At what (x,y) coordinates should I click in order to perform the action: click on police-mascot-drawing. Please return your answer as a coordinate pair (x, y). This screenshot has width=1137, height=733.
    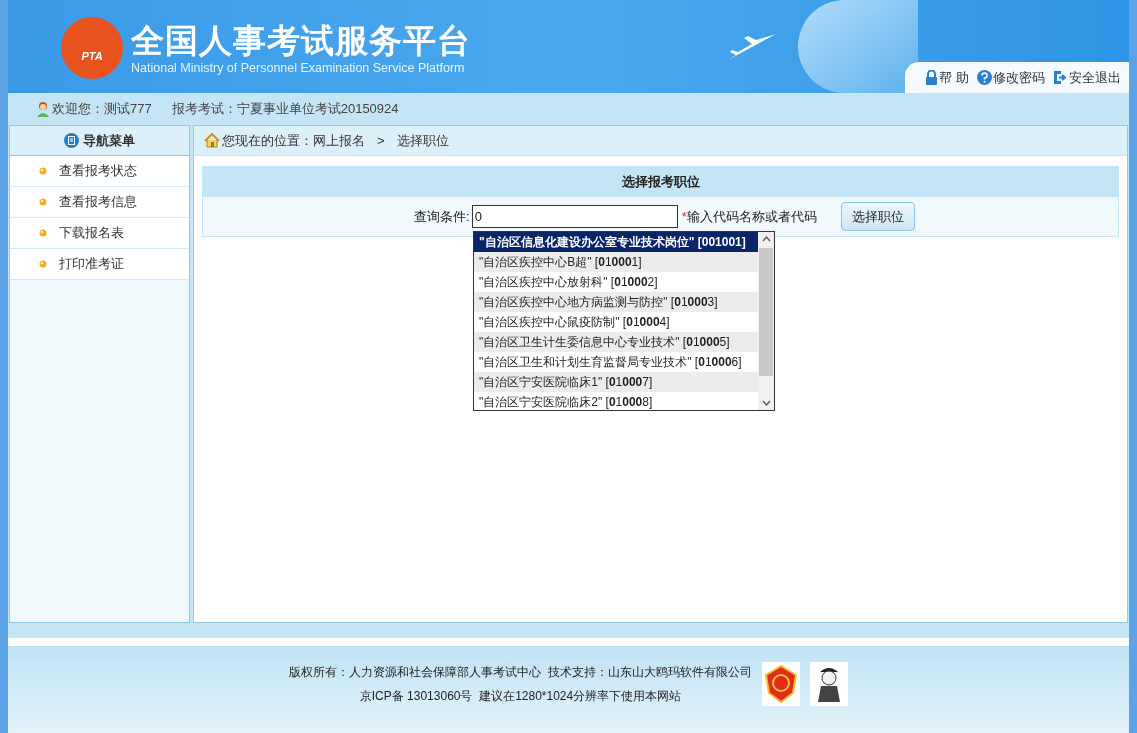
    Looking at the image, I should click on (828, 683).